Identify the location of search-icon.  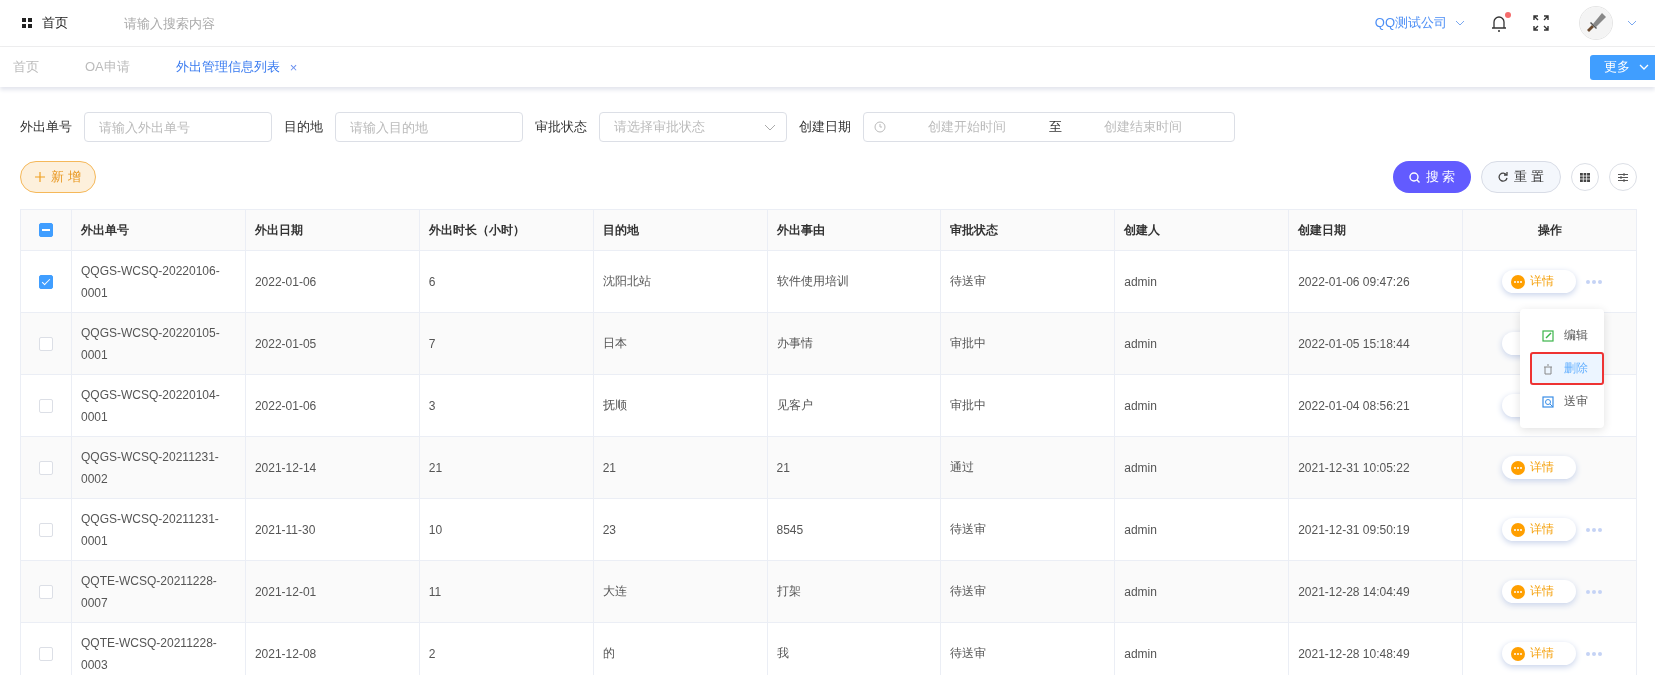
(1414, 177).